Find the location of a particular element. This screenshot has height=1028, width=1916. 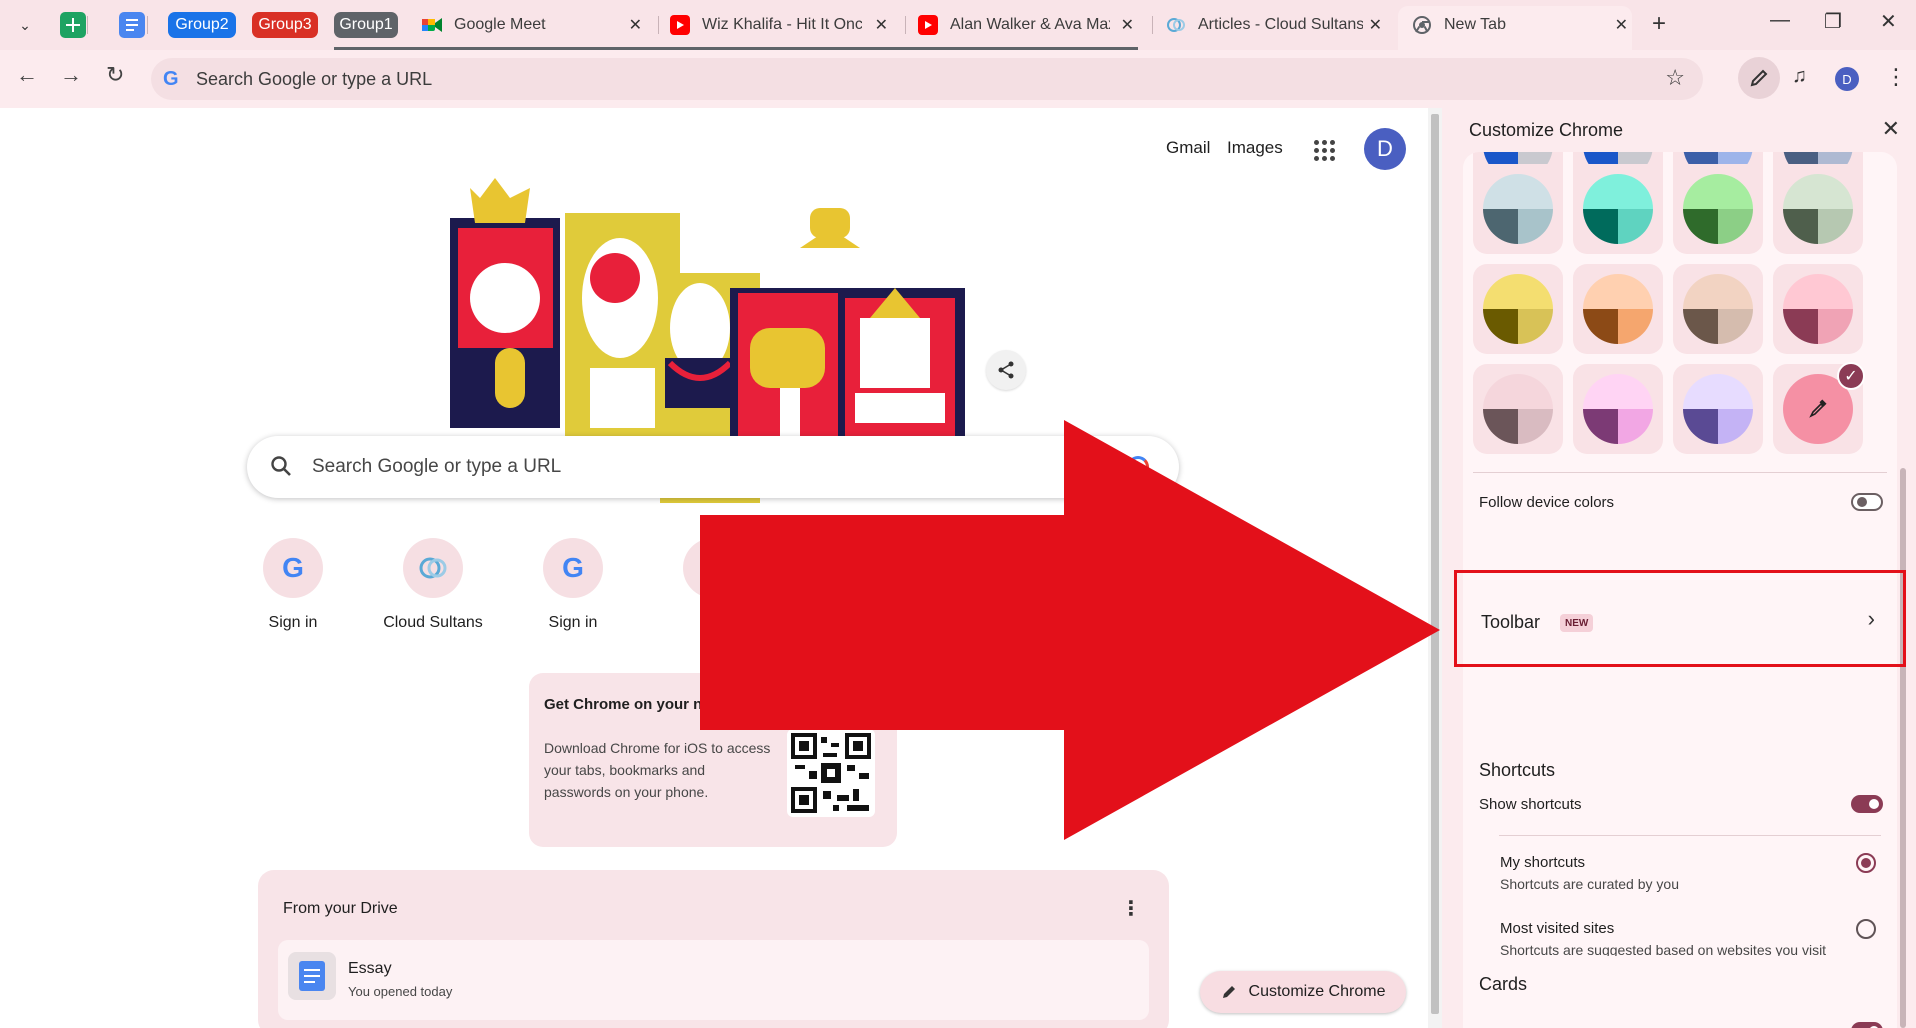

tab-new-tab: New Tab ✕ is located at coordinates (1520, 25).